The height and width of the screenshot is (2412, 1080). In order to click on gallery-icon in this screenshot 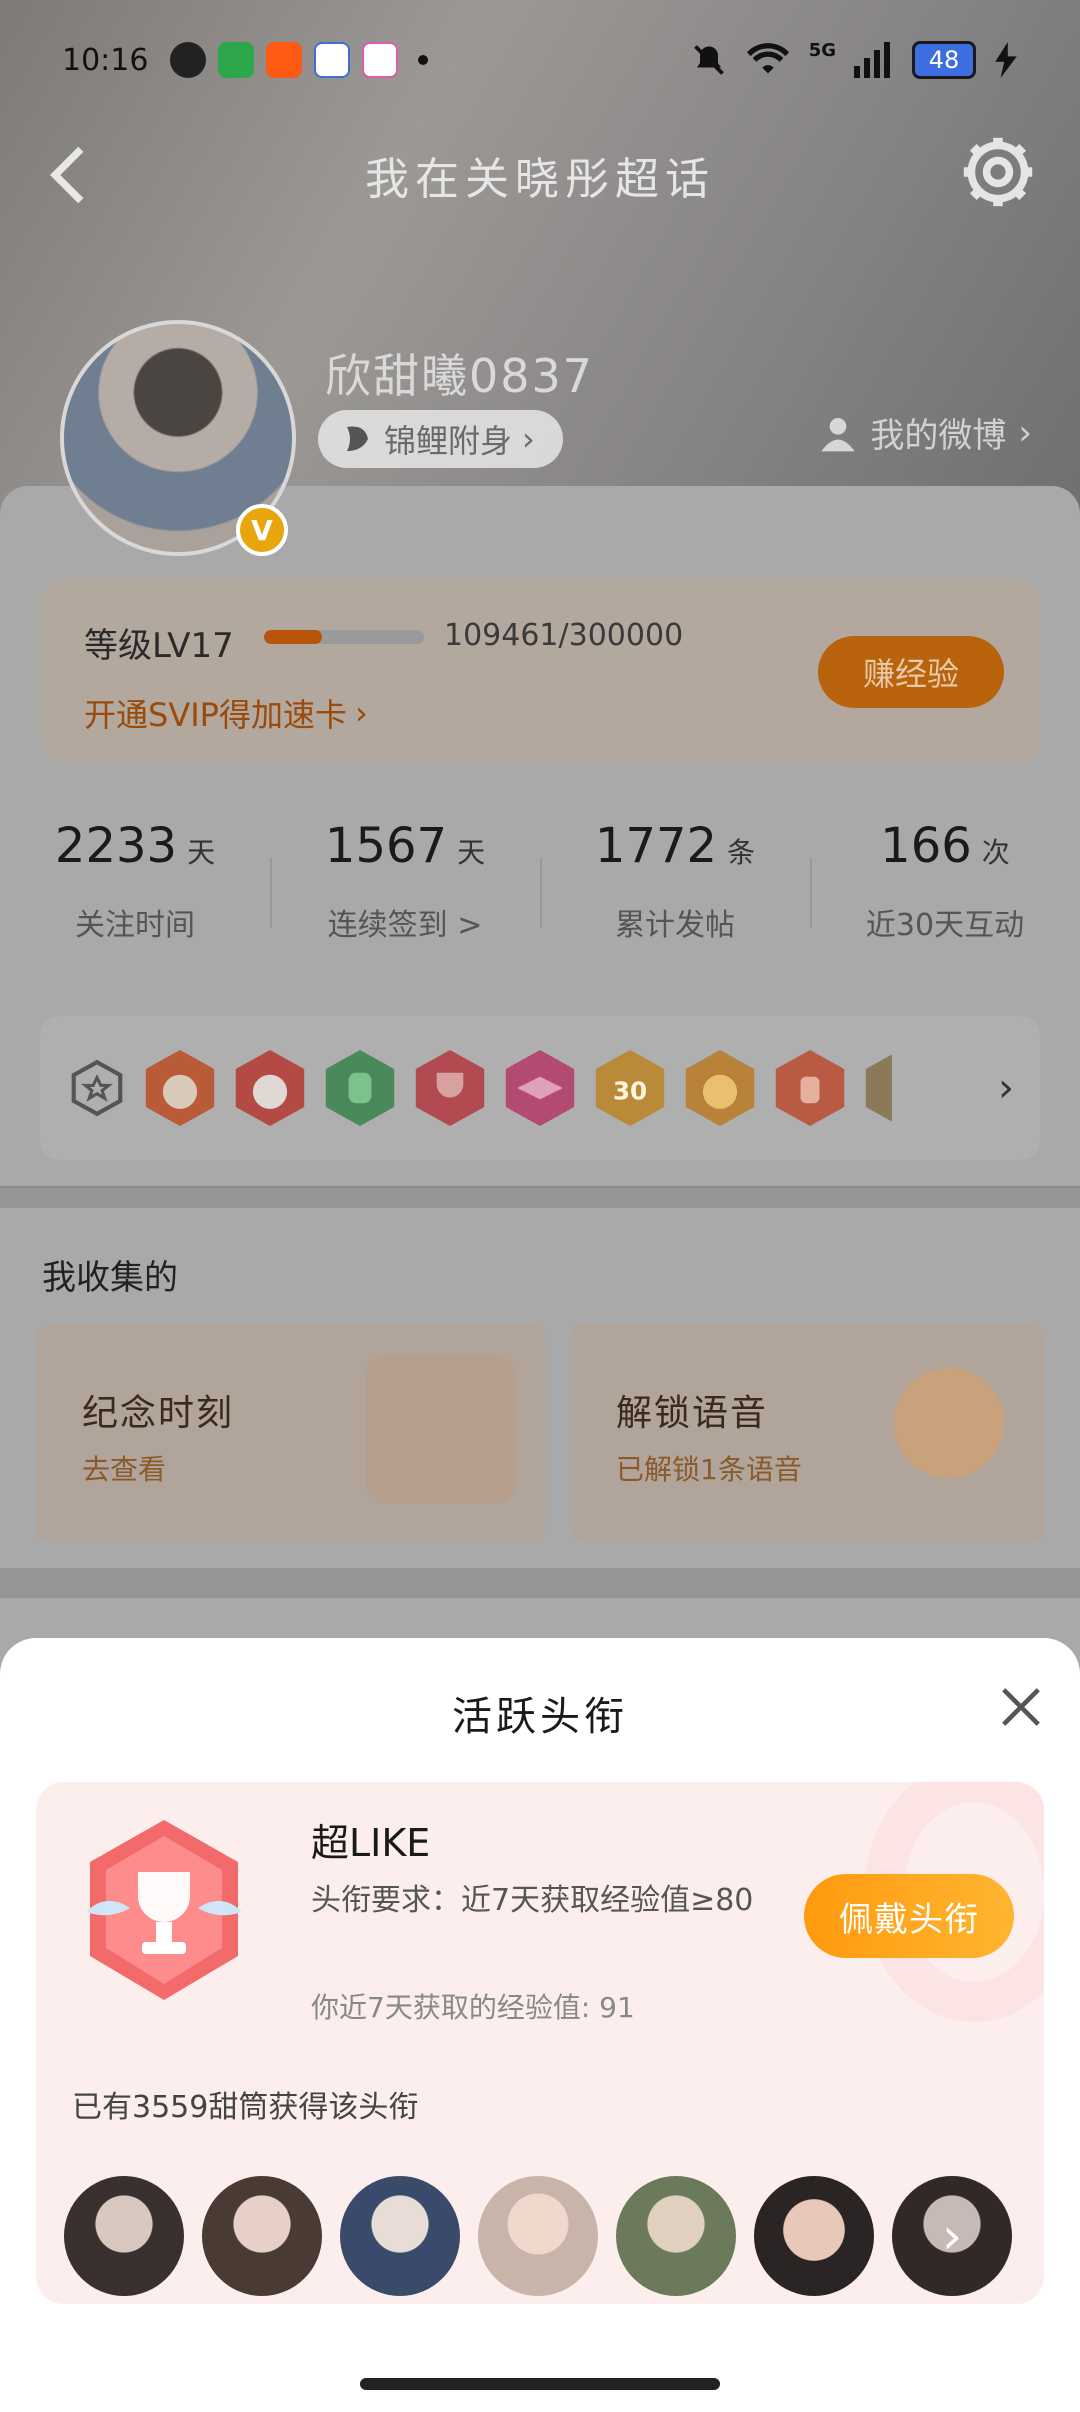, I will do `click(380, 60)`.